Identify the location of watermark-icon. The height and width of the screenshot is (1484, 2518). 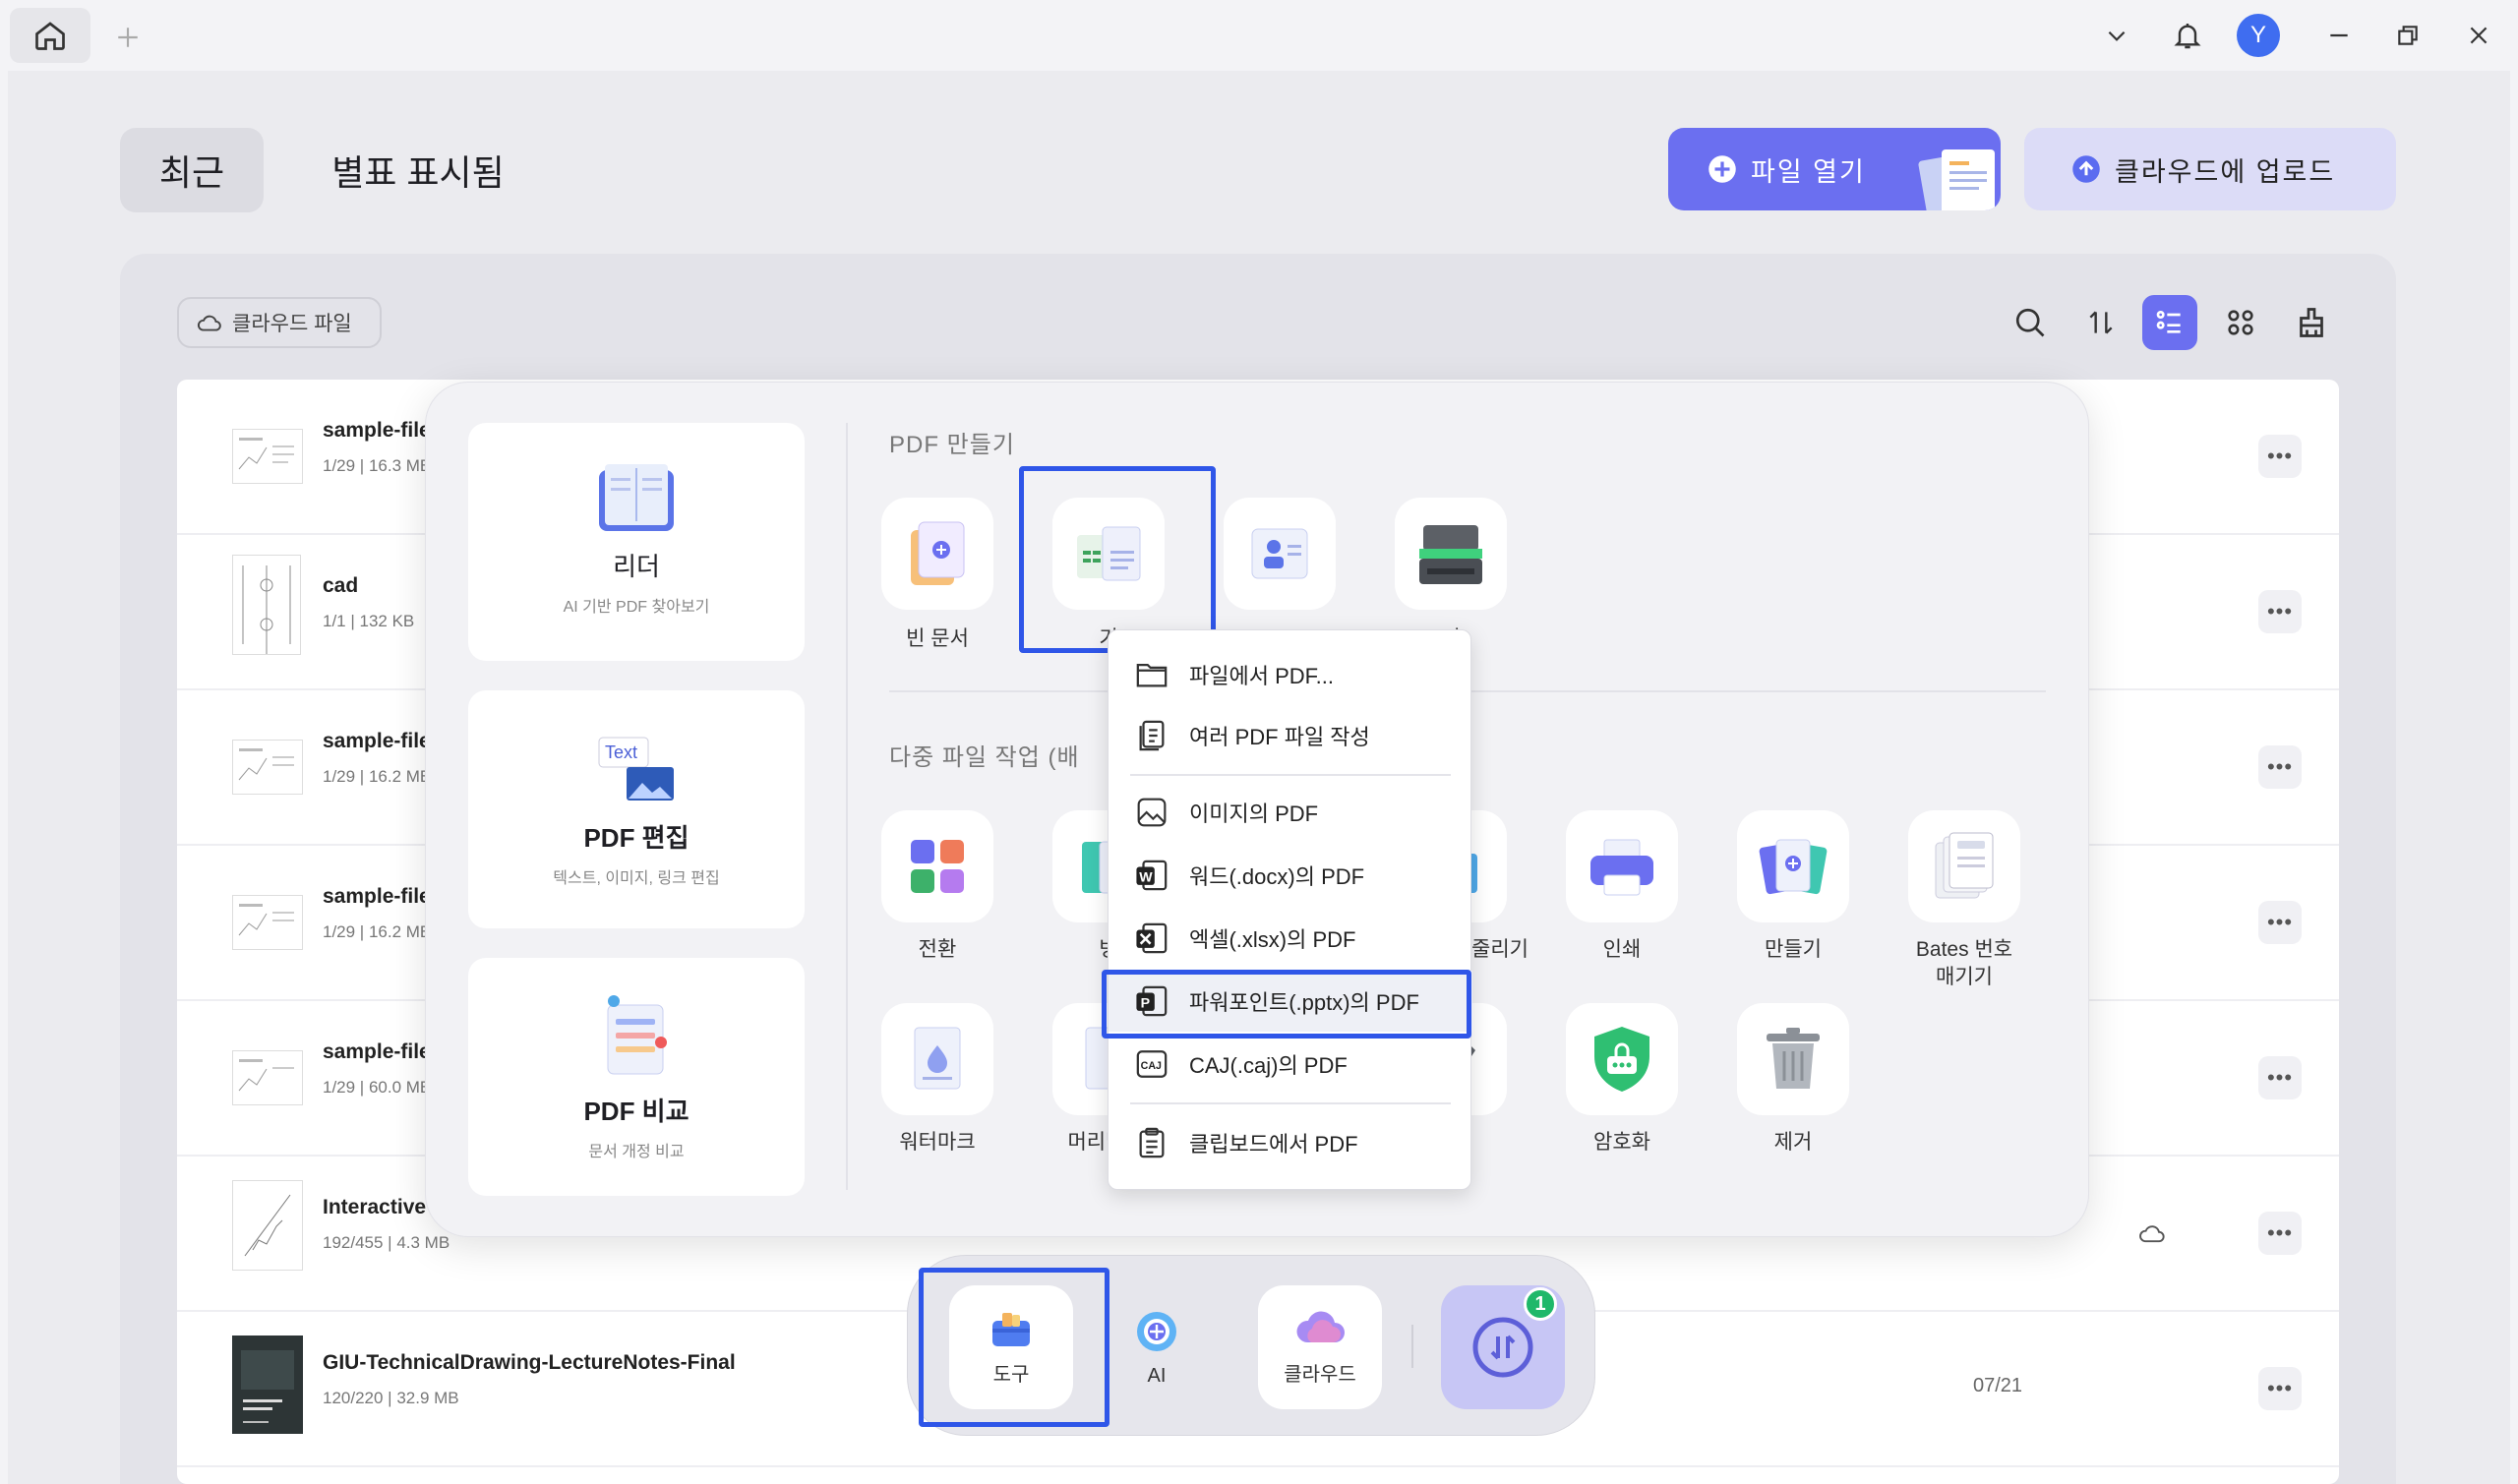
(937, 1058).